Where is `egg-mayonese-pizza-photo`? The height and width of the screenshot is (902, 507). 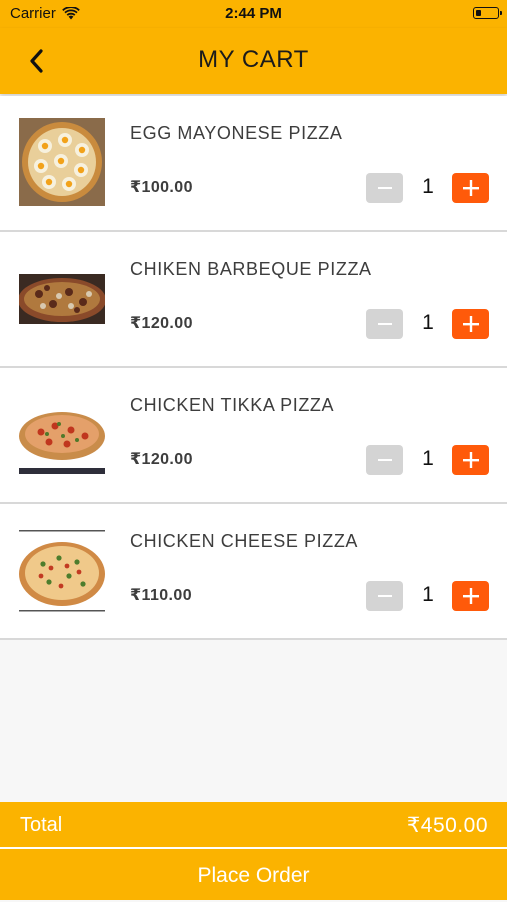
egg-mayonese-pizza-photo is located at coordinates (62, 162).